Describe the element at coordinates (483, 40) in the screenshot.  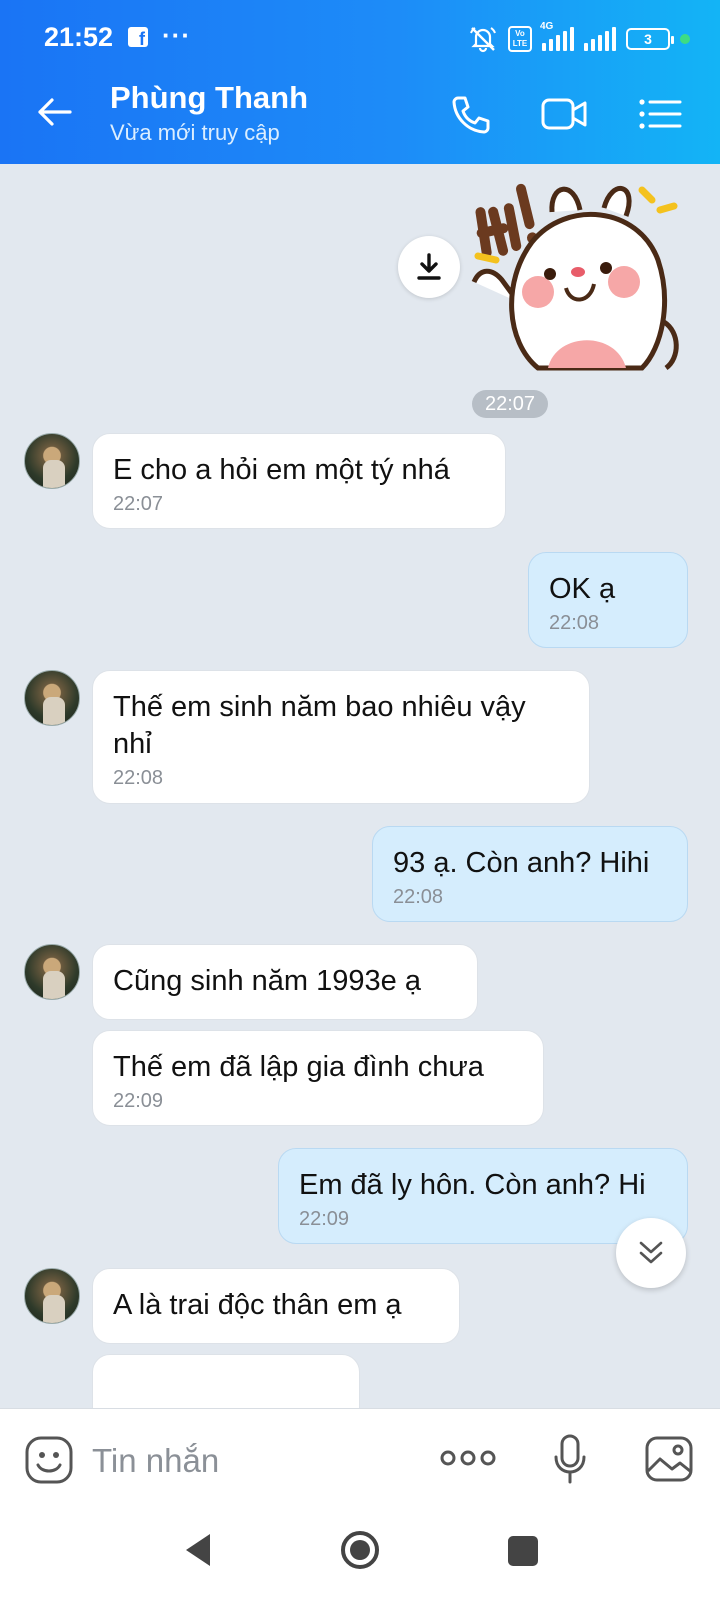
I see `bell-off-icon` at that location.